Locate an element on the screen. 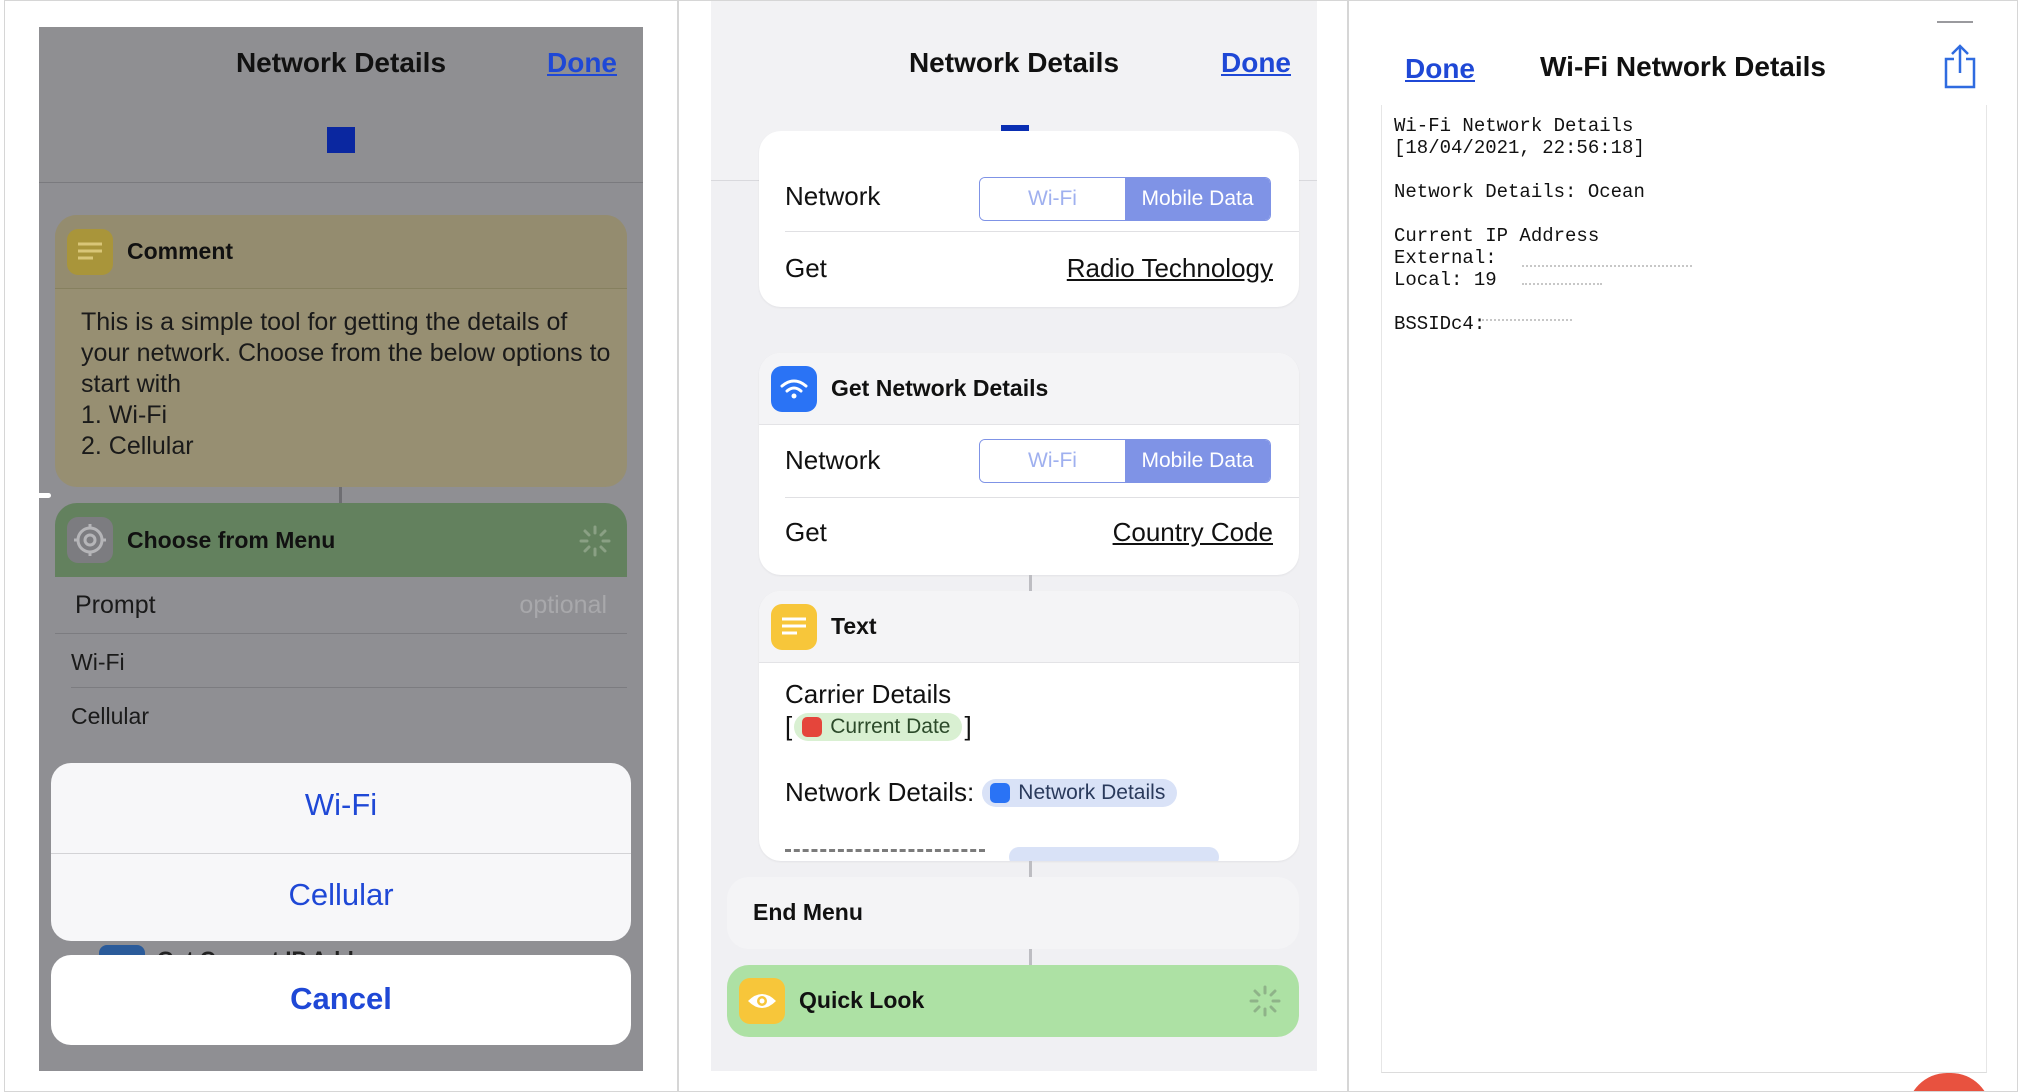 Image resolution: width=2022 pixels, height=1092 pixels. get-network-details-title: Get Network Details is located at coordinates (940, 388).